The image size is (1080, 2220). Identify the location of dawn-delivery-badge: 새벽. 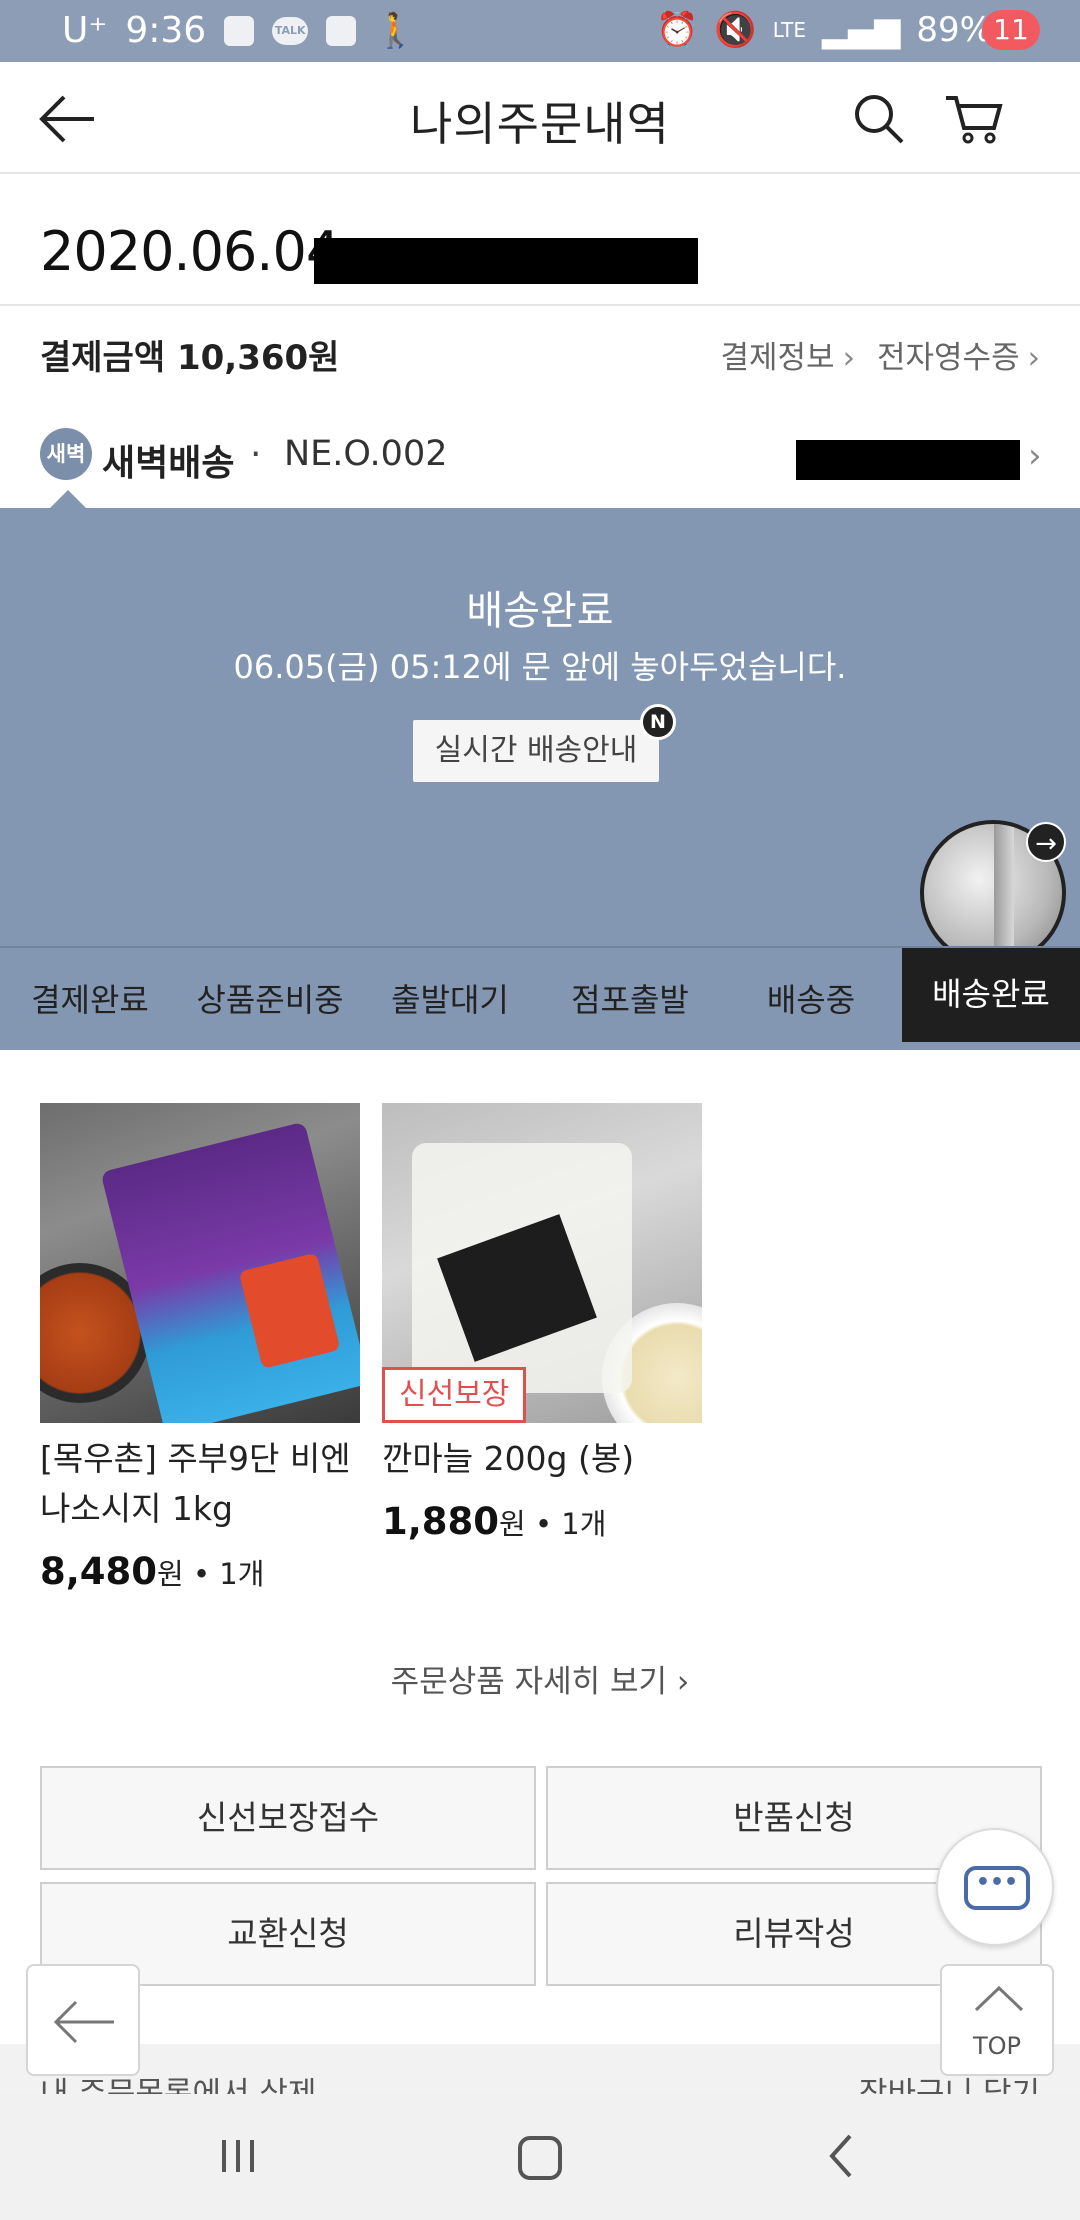
(66, 454).